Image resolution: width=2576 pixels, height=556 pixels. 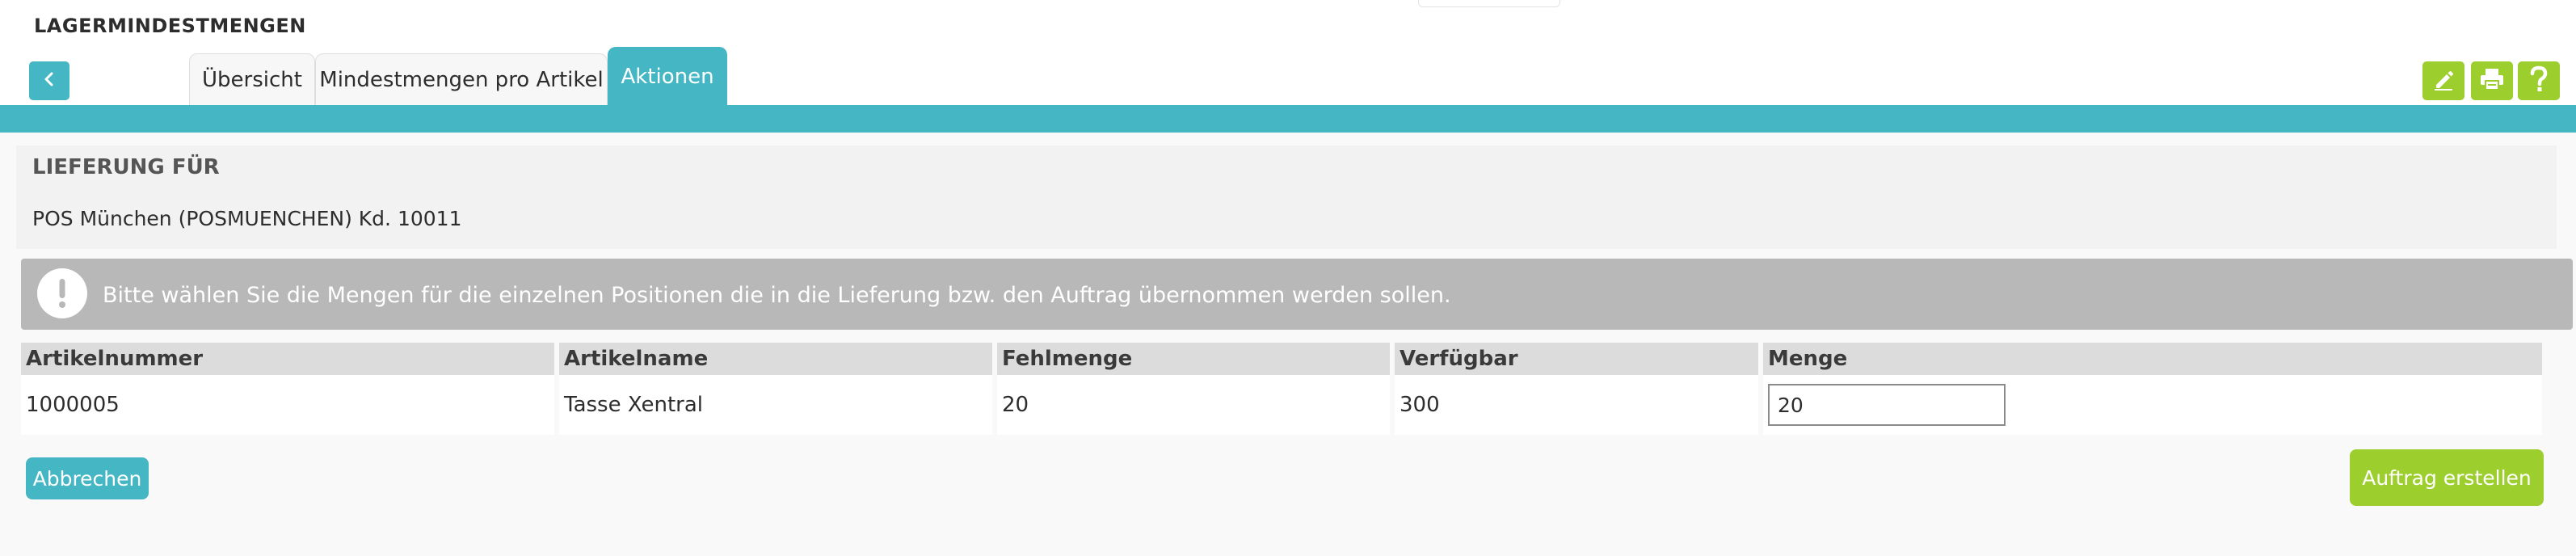 I want to click on cell-artikelname: Tasse Xentral, so click(x=775, y=405).